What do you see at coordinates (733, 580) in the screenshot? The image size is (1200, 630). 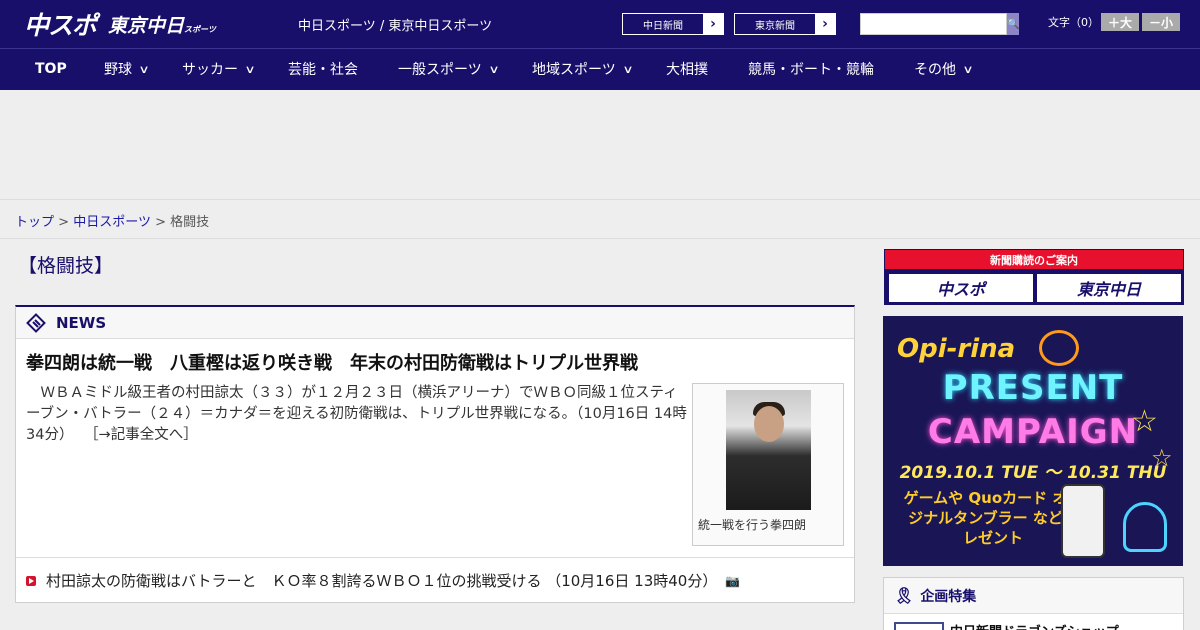 I see `camera-icon: 📷` at bounding box center [733, 580].